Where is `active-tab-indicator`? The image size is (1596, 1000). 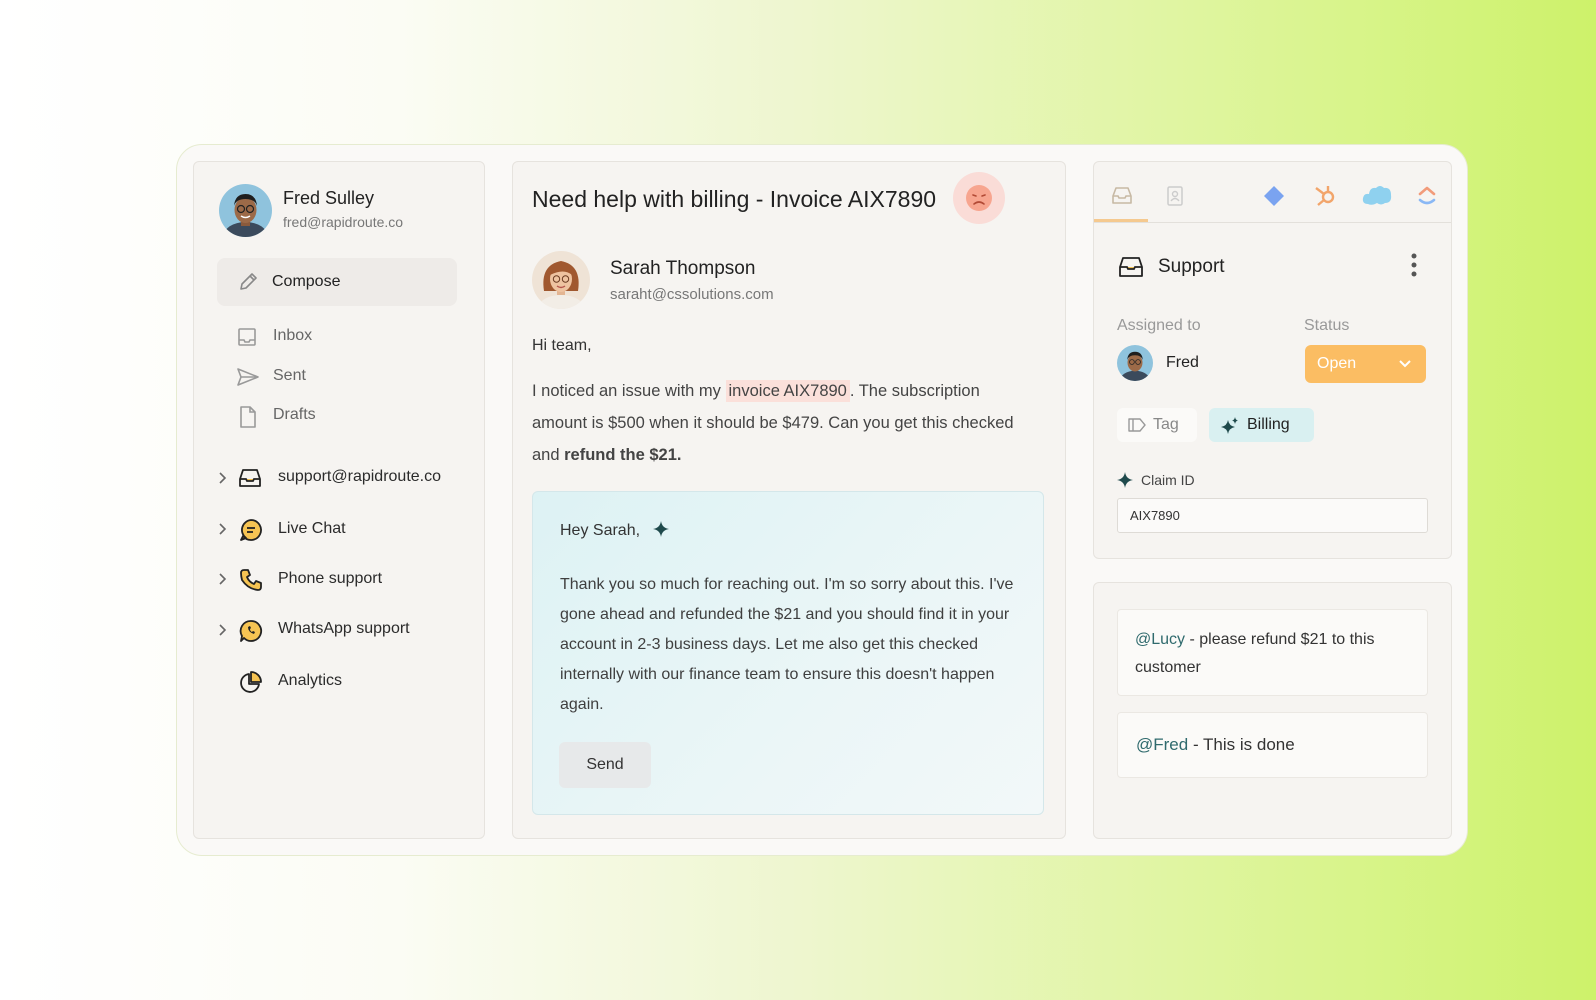 active-tab-indicator is located at coordinates (1121, 220).